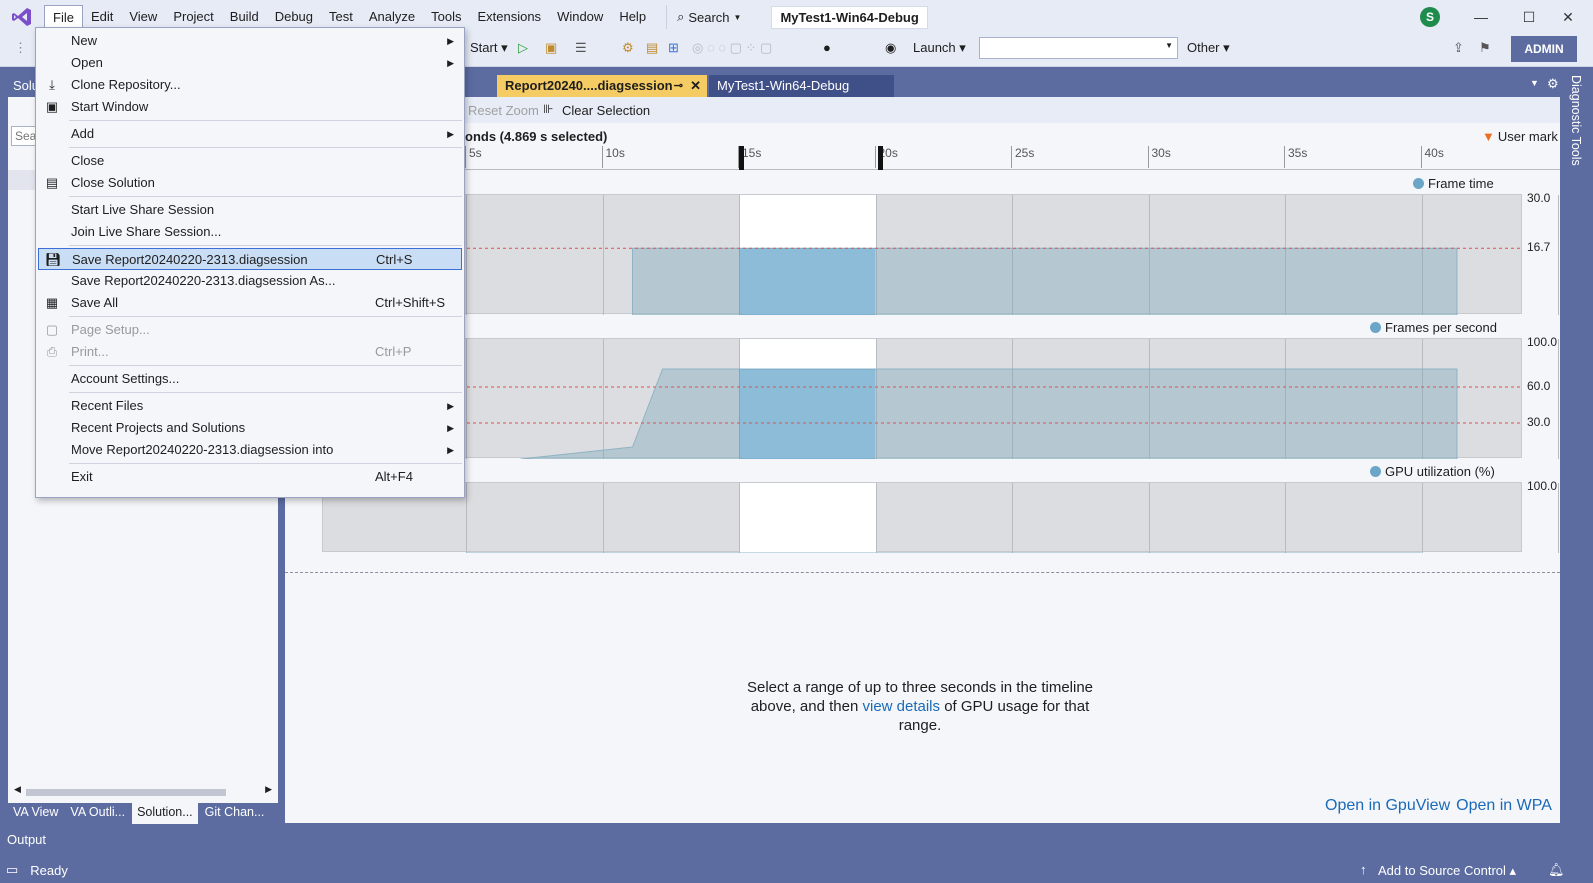  Describe the element at coordinates (489, 48) in the screenshot. I see `start-button: Start ▾` at that location.